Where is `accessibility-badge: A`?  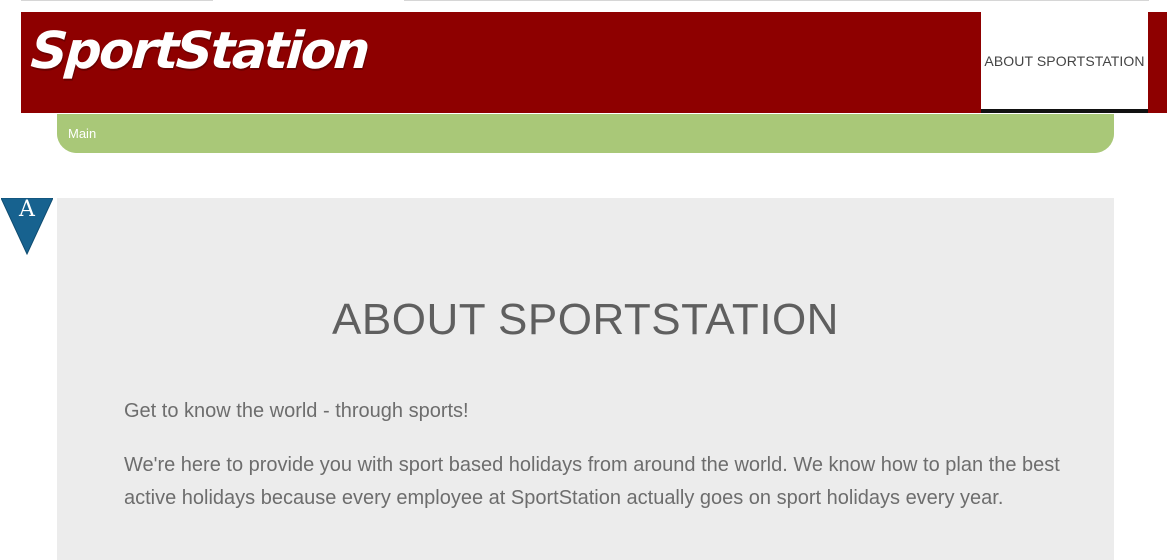
accessibility-badge: A is located at coordinates (27, 227).